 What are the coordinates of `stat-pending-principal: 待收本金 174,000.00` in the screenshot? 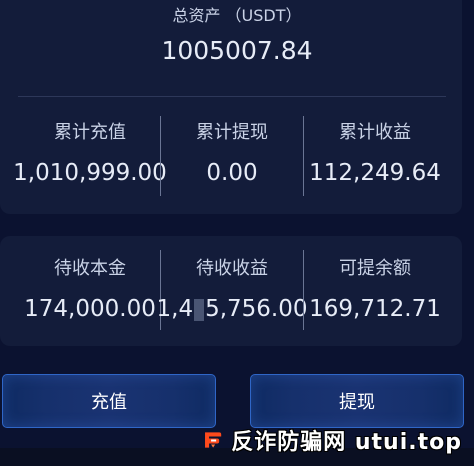 It's located at (90, 288).